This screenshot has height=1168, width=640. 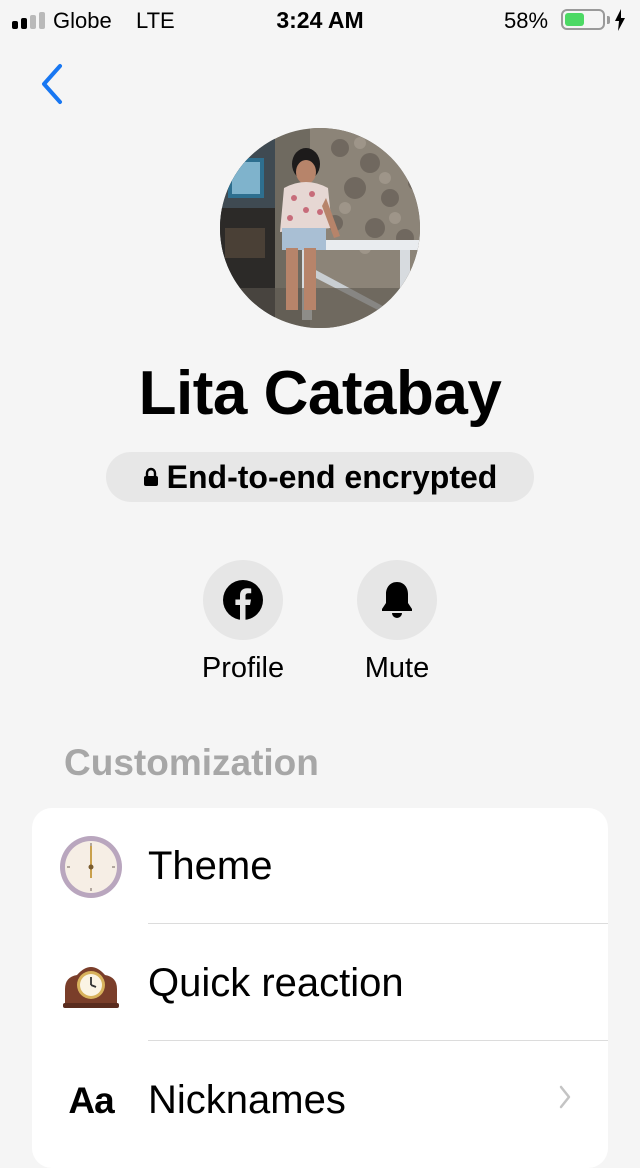 What do you see at coordinates (150, 476) in the screenshot?
I see `lock-icon` at bounding box center [150, 476].